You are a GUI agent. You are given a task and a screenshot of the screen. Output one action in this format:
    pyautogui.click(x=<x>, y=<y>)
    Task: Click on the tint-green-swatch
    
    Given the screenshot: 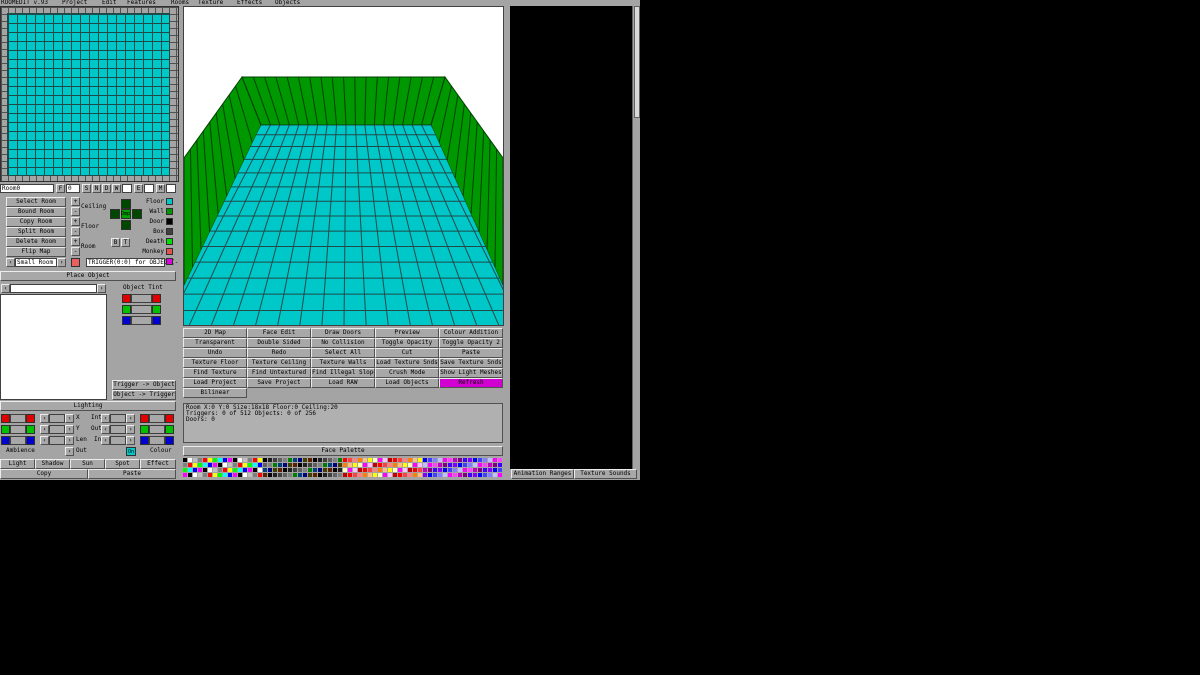 What is the action you would take?
    pyautogui.click(x=126, y=309)
    